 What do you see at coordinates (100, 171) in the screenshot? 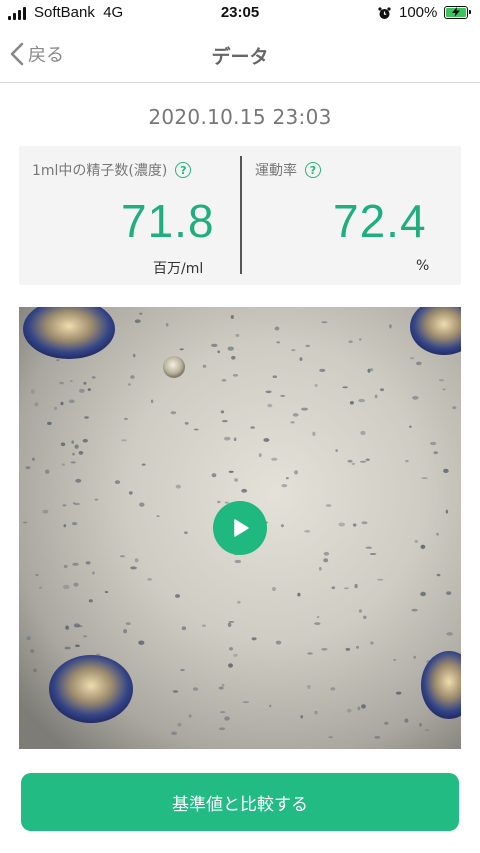
I see `concentration-label: 1ml中の精子数(濃度)` at bounding box center [100, 171].